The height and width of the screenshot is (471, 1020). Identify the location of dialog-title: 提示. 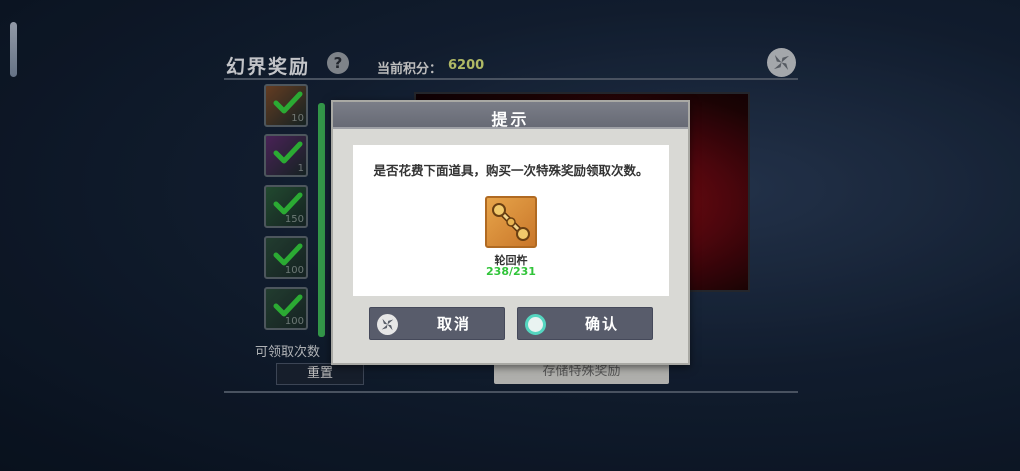
(510, 119).